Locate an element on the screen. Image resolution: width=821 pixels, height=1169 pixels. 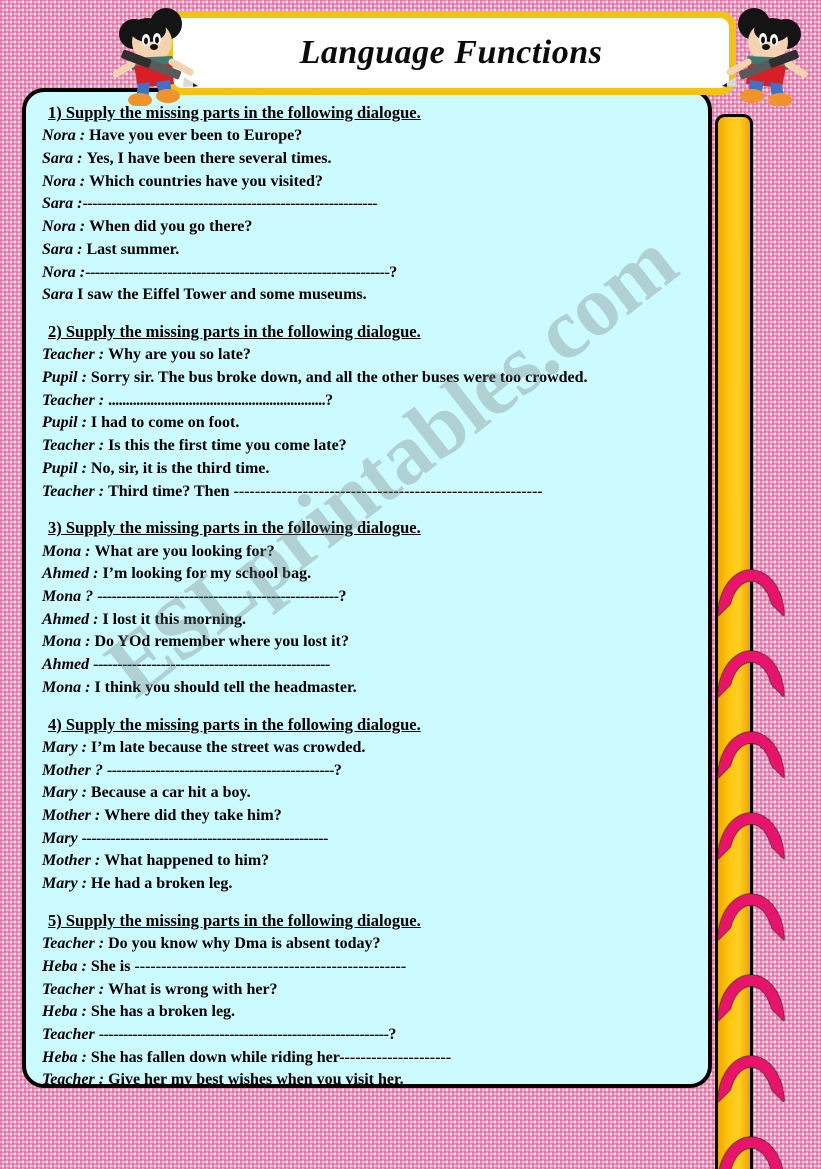
dialogue-text: Do YOd remember where you lost it? is located at coordinates (221, 642).